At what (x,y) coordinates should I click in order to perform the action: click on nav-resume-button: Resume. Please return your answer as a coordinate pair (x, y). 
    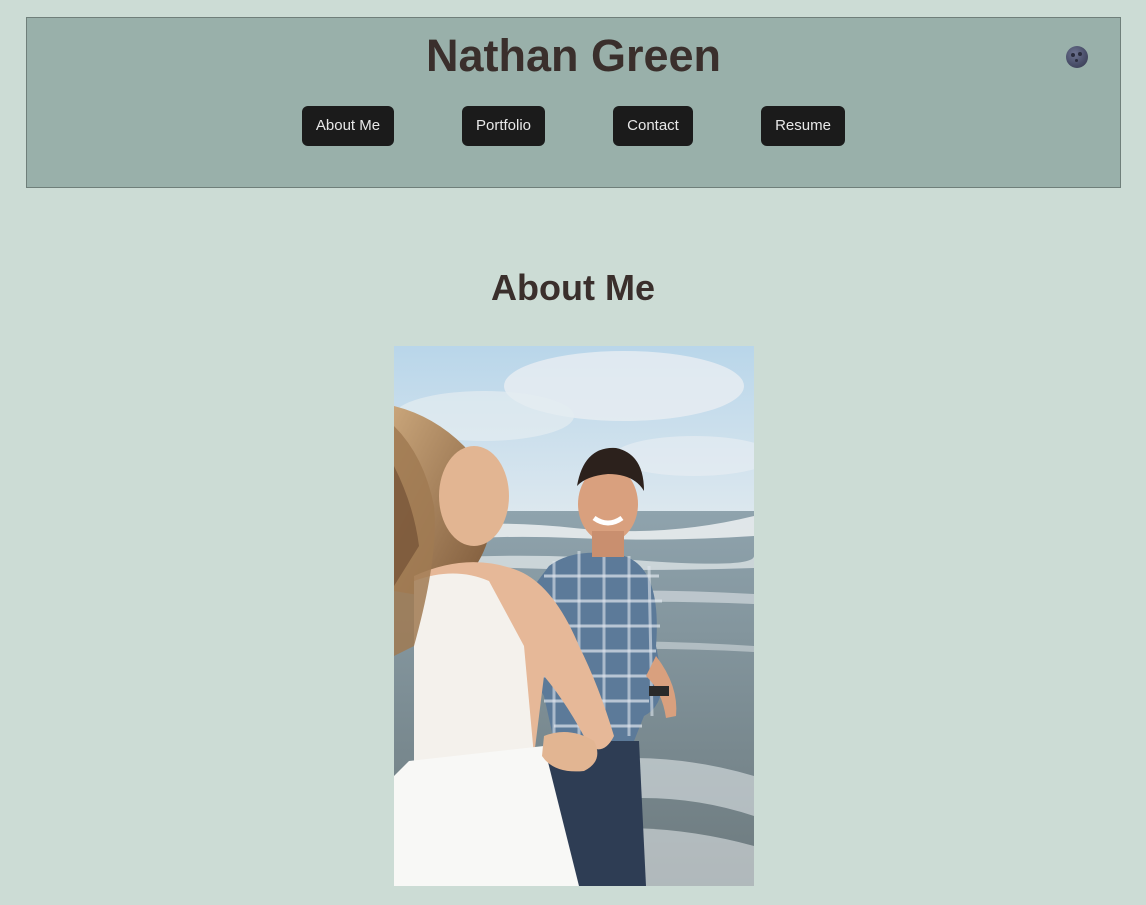
    Looking at the image, I should click on (803, 126).